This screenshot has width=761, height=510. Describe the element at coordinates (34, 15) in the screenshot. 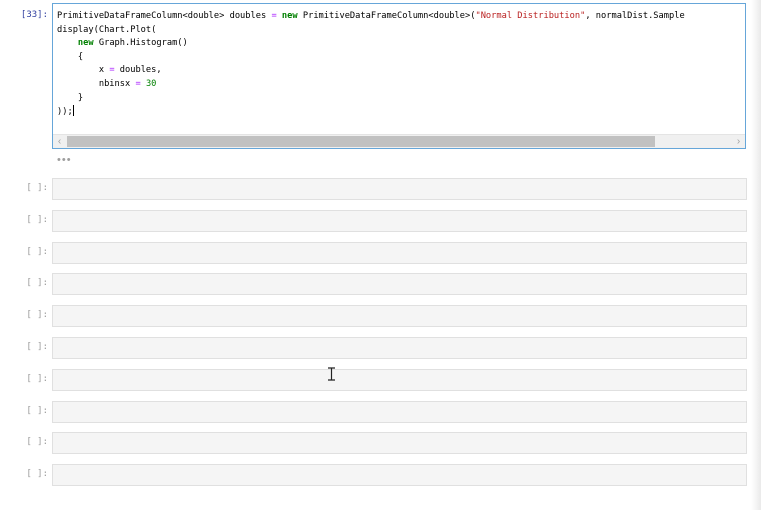

I see `cell-prompt: [33]:` at that location.